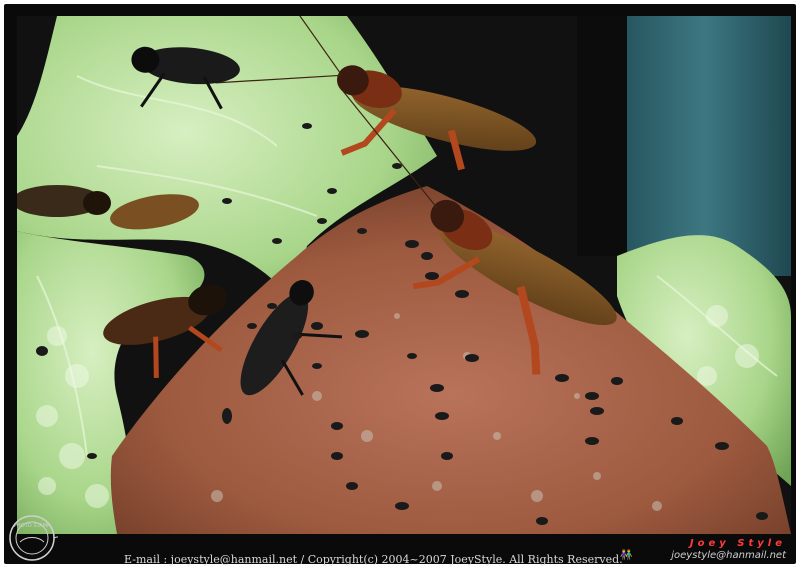 The image size is (800, 568). What do you see at coordinates (626, 555) in the screenshot?
I see `people-icon: 👫` at bounding box center [626, 555].